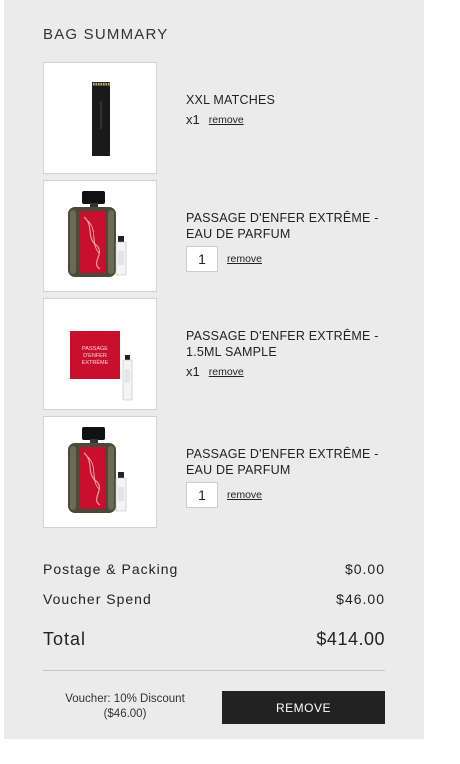  I want to click on matchbox-image, so click(101, 119).